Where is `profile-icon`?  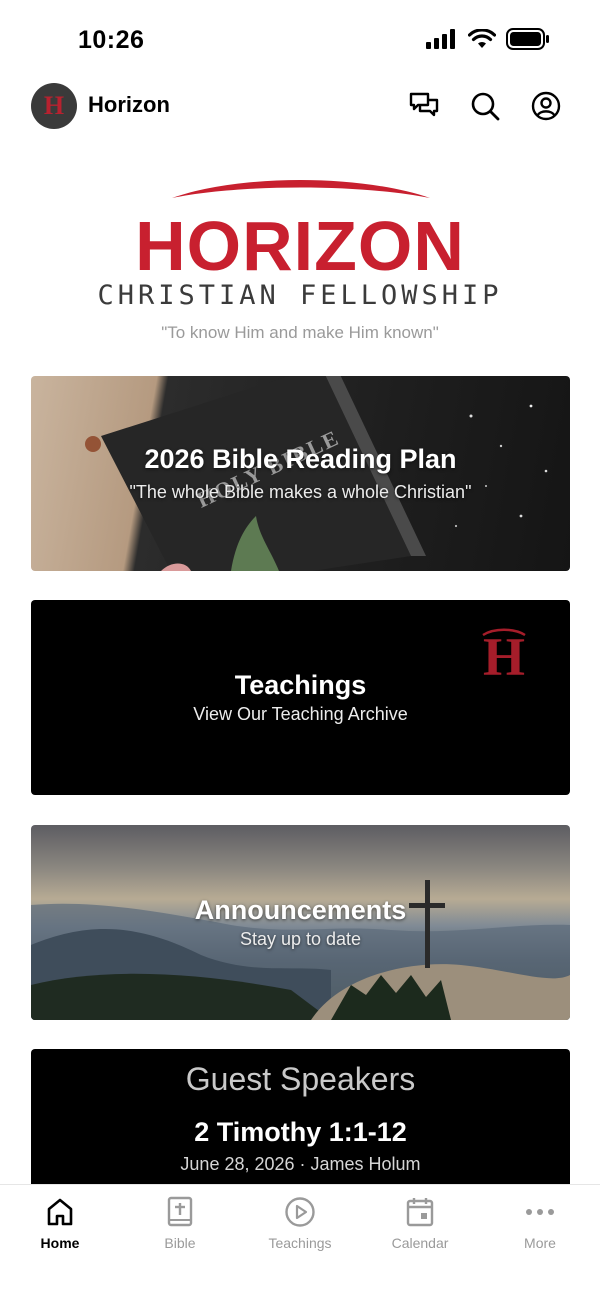
profile-icon is located at coordinates (546, 106).